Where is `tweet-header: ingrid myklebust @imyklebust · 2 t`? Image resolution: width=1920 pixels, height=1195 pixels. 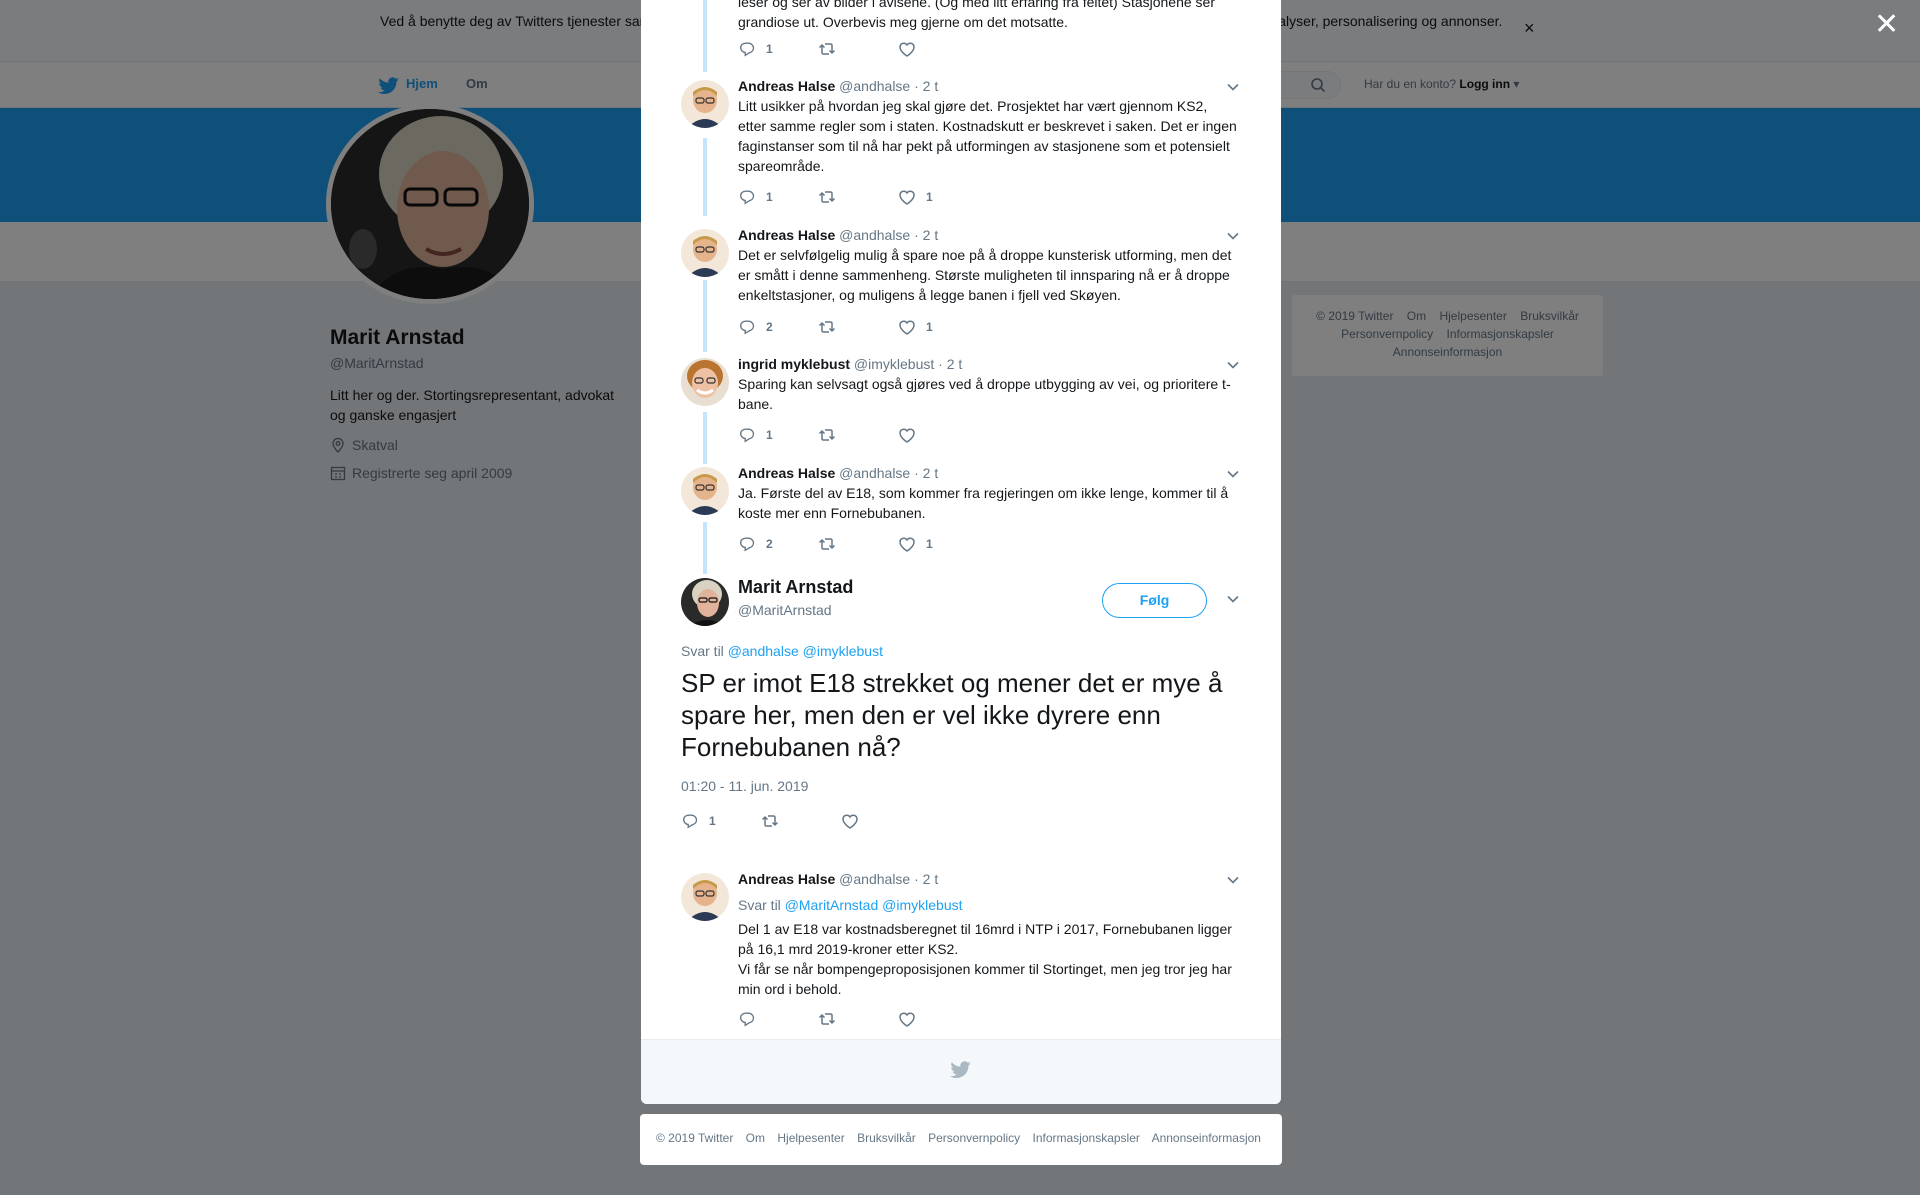 tweet-header: ingrid myklebust @imyklebust · 2 t is located at coordinates (850, 364).